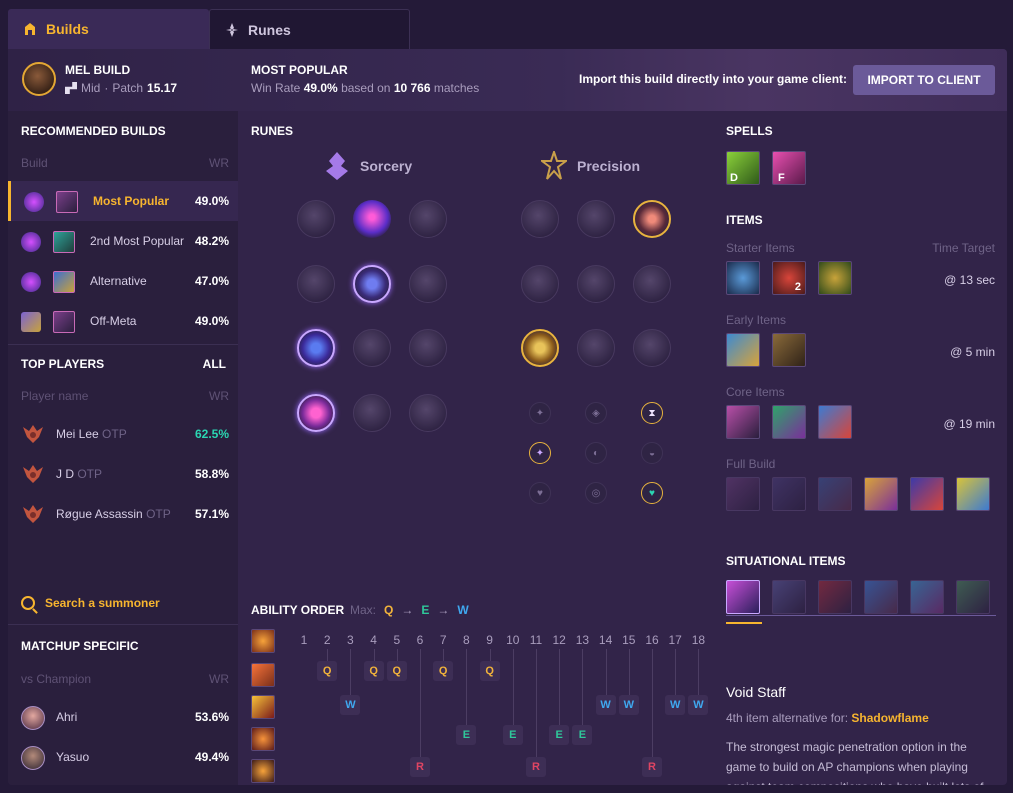 This screenshot has height=793, width=1013. I want to click on rune-press-the-attack, so click(540, 219).